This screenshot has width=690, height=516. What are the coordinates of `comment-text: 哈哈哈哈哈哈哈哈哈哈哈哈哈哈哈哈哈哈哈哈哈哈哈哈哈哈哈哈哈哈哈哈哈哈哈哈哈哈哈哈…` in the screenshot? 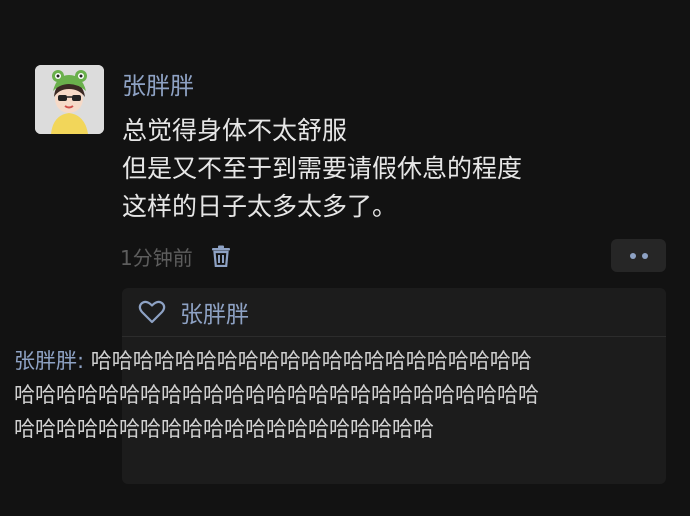 It's located at (276, 395).